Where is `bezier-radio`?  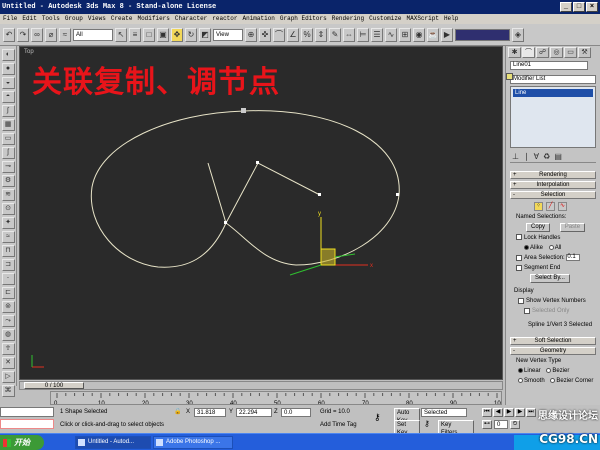 bezier-radio is located at coordinates (549, 370).